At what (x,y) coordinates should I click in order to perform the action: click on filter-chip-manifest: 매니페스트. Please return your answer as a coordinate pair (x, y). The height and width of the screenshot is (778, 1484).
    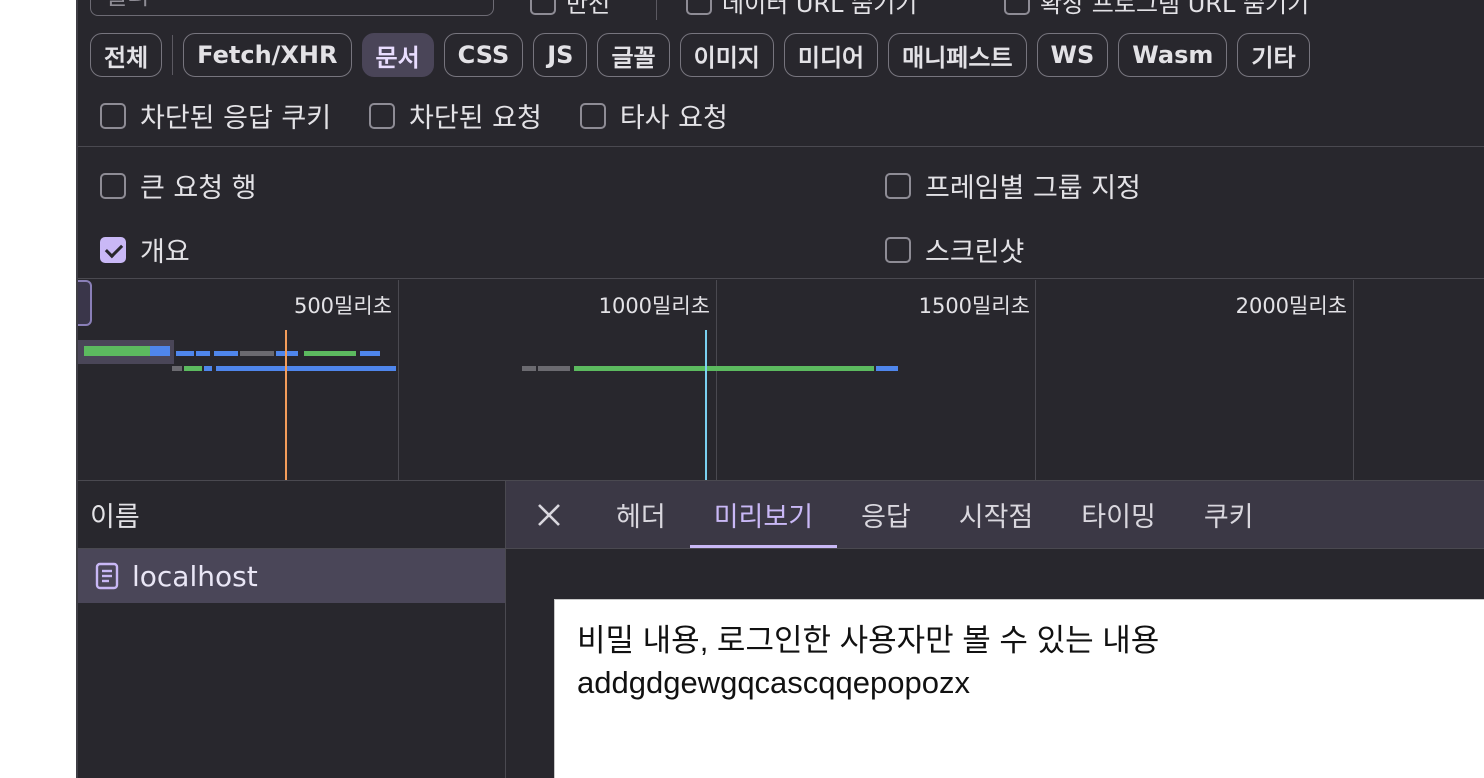
    Looking at the image, I should click on (957, 55).